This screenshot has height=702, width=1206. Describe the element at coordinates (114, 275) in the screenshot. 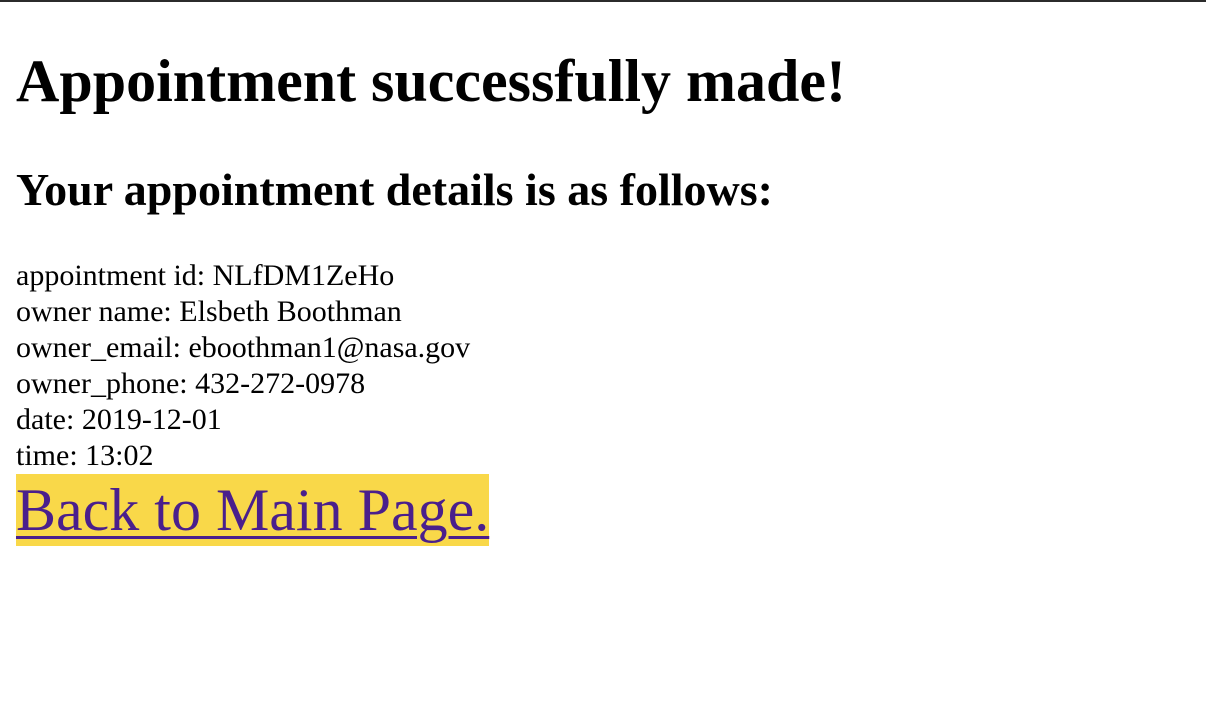

I see `detail-label: appointment id:` at that location.